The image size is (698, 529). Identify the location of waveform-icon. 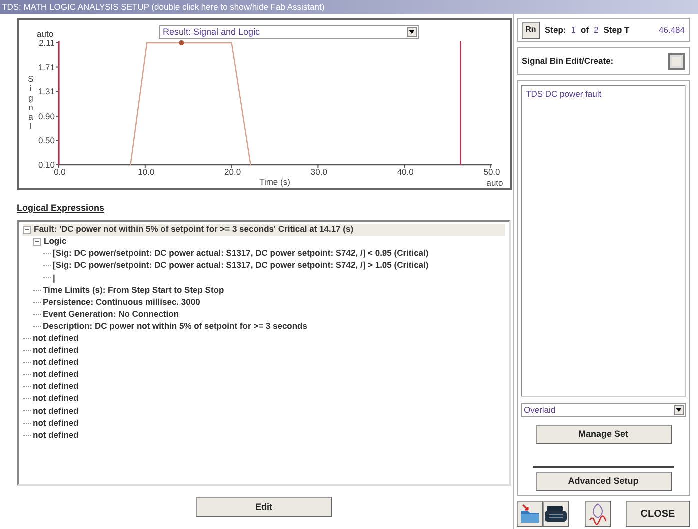
(597, 514).